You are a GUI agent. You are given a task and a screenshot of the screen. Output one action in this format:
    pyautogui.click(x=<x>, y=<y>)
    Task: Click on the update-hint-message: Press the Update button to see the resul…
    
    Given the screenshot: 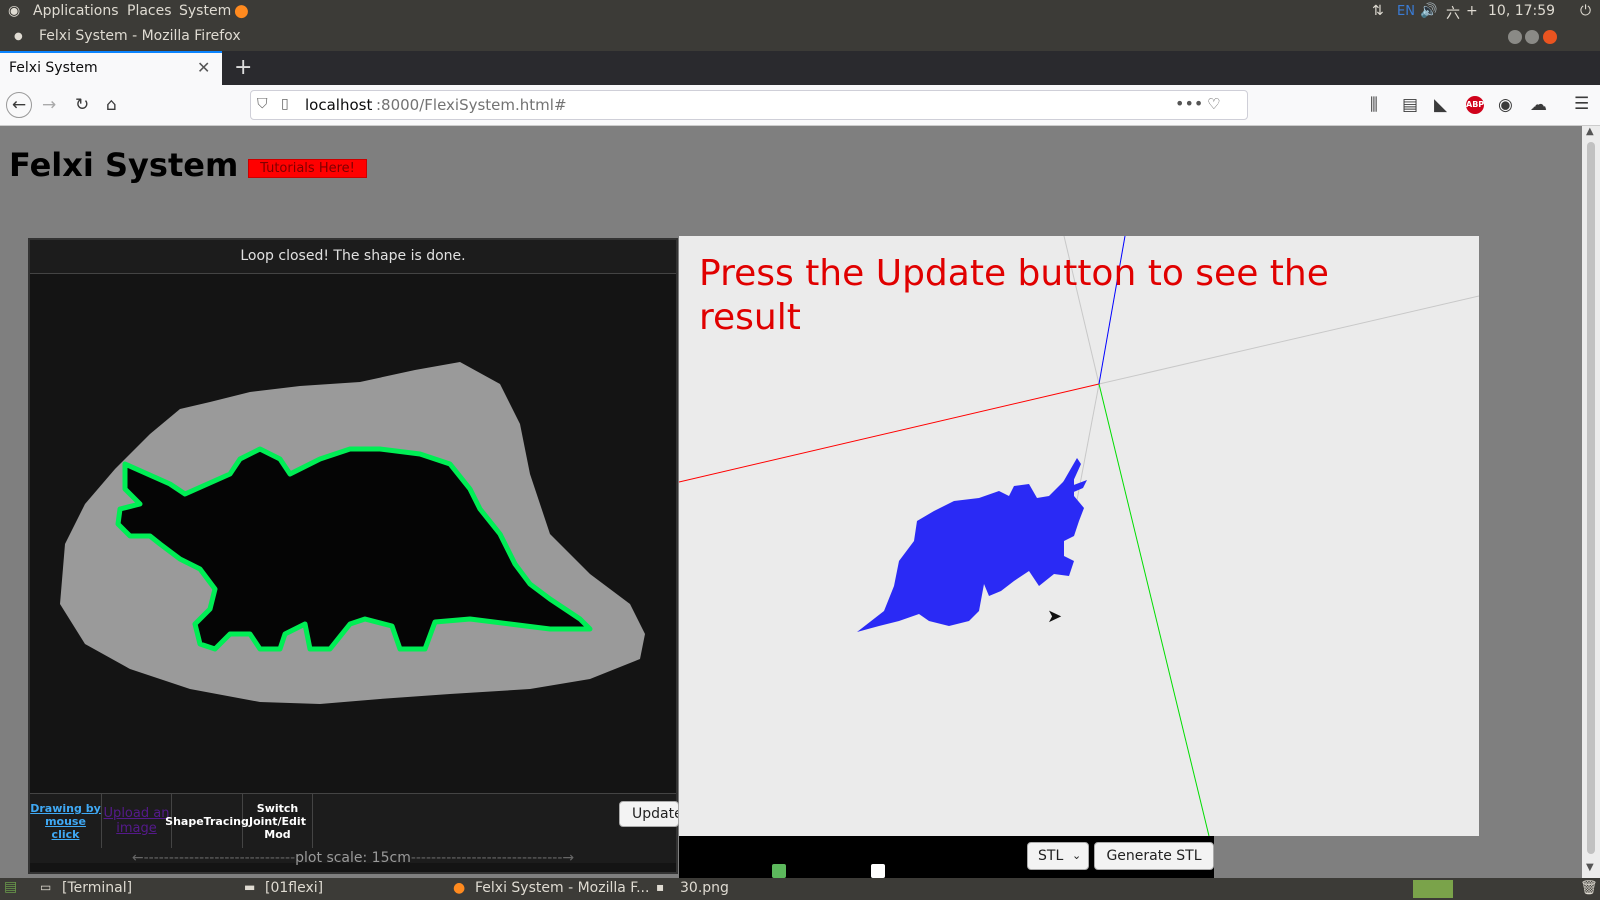 What is the action you would take?
    pyautogui.click(x=1014, y=295)
    